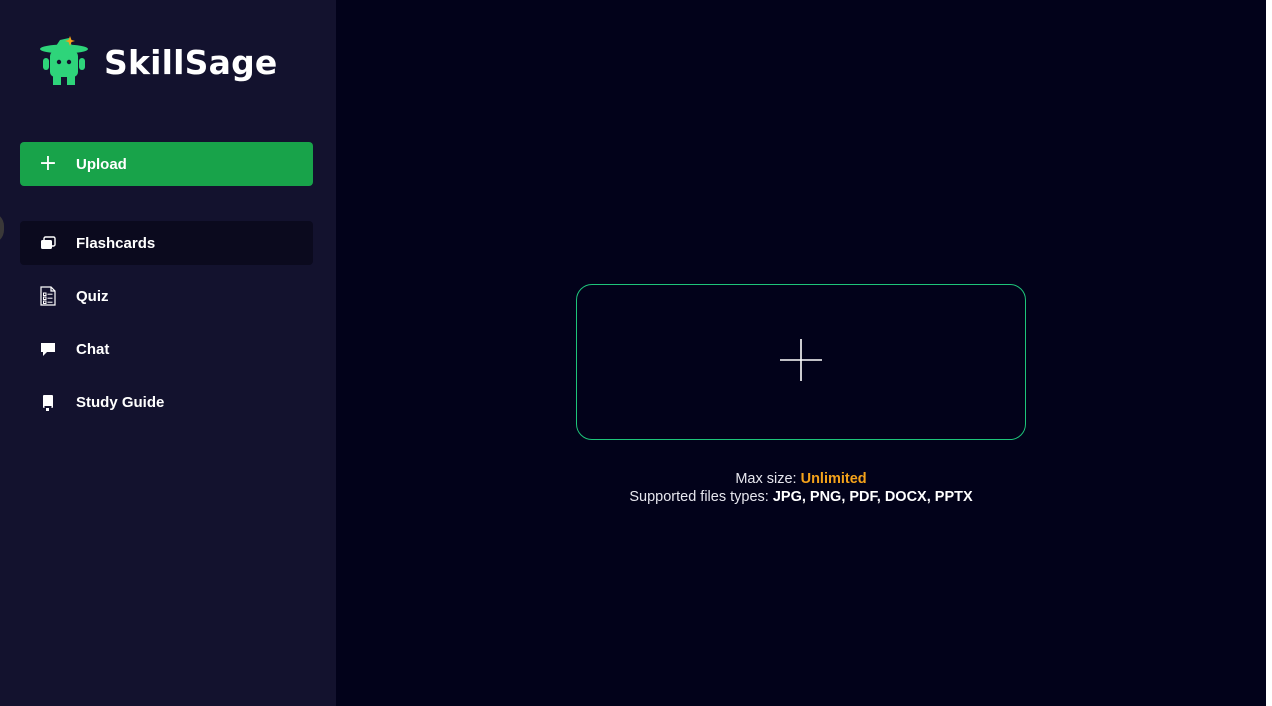 This screenshot has width=1272, height=706. I want to click on wizard-mascot-icon, so click(65, 62).